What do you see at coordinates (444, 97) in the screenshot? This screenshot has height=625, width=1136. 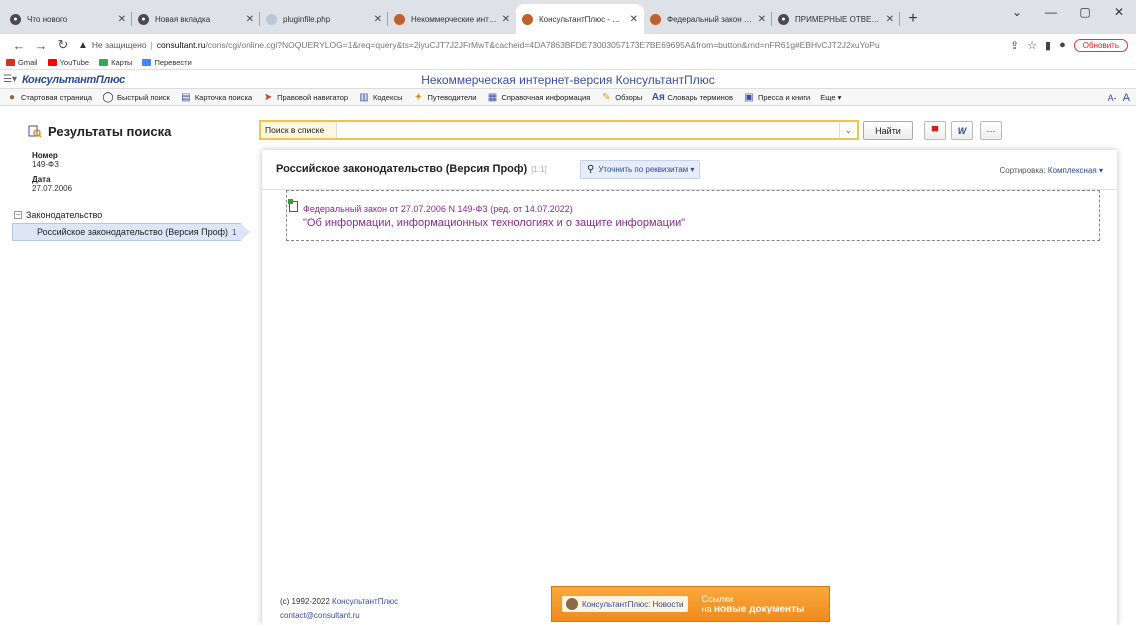 I see `toolbar-guides: ✦ Путеводители` at bounding box center [444, 97].